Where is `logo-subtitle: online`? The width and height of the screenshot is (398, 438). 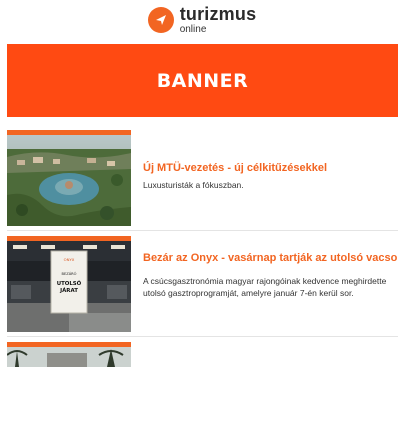
logo-subtitle: online is located at coordinates (193, 29).